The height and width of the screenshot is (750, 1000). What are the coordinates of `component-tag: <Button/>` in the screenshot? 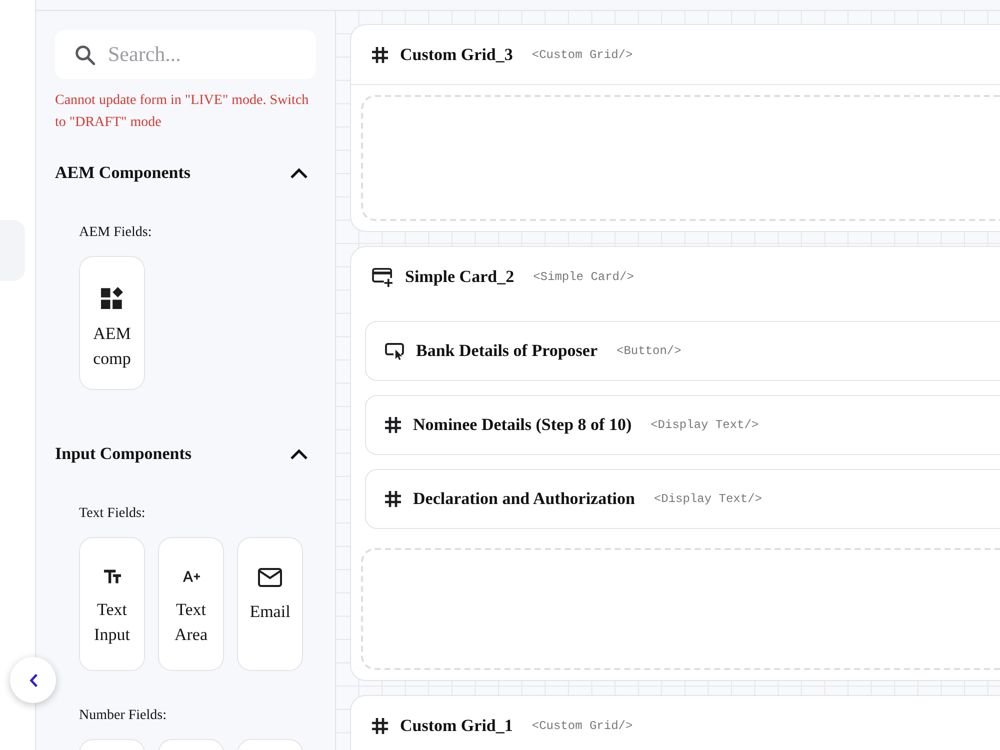 It's located at (649, 351).